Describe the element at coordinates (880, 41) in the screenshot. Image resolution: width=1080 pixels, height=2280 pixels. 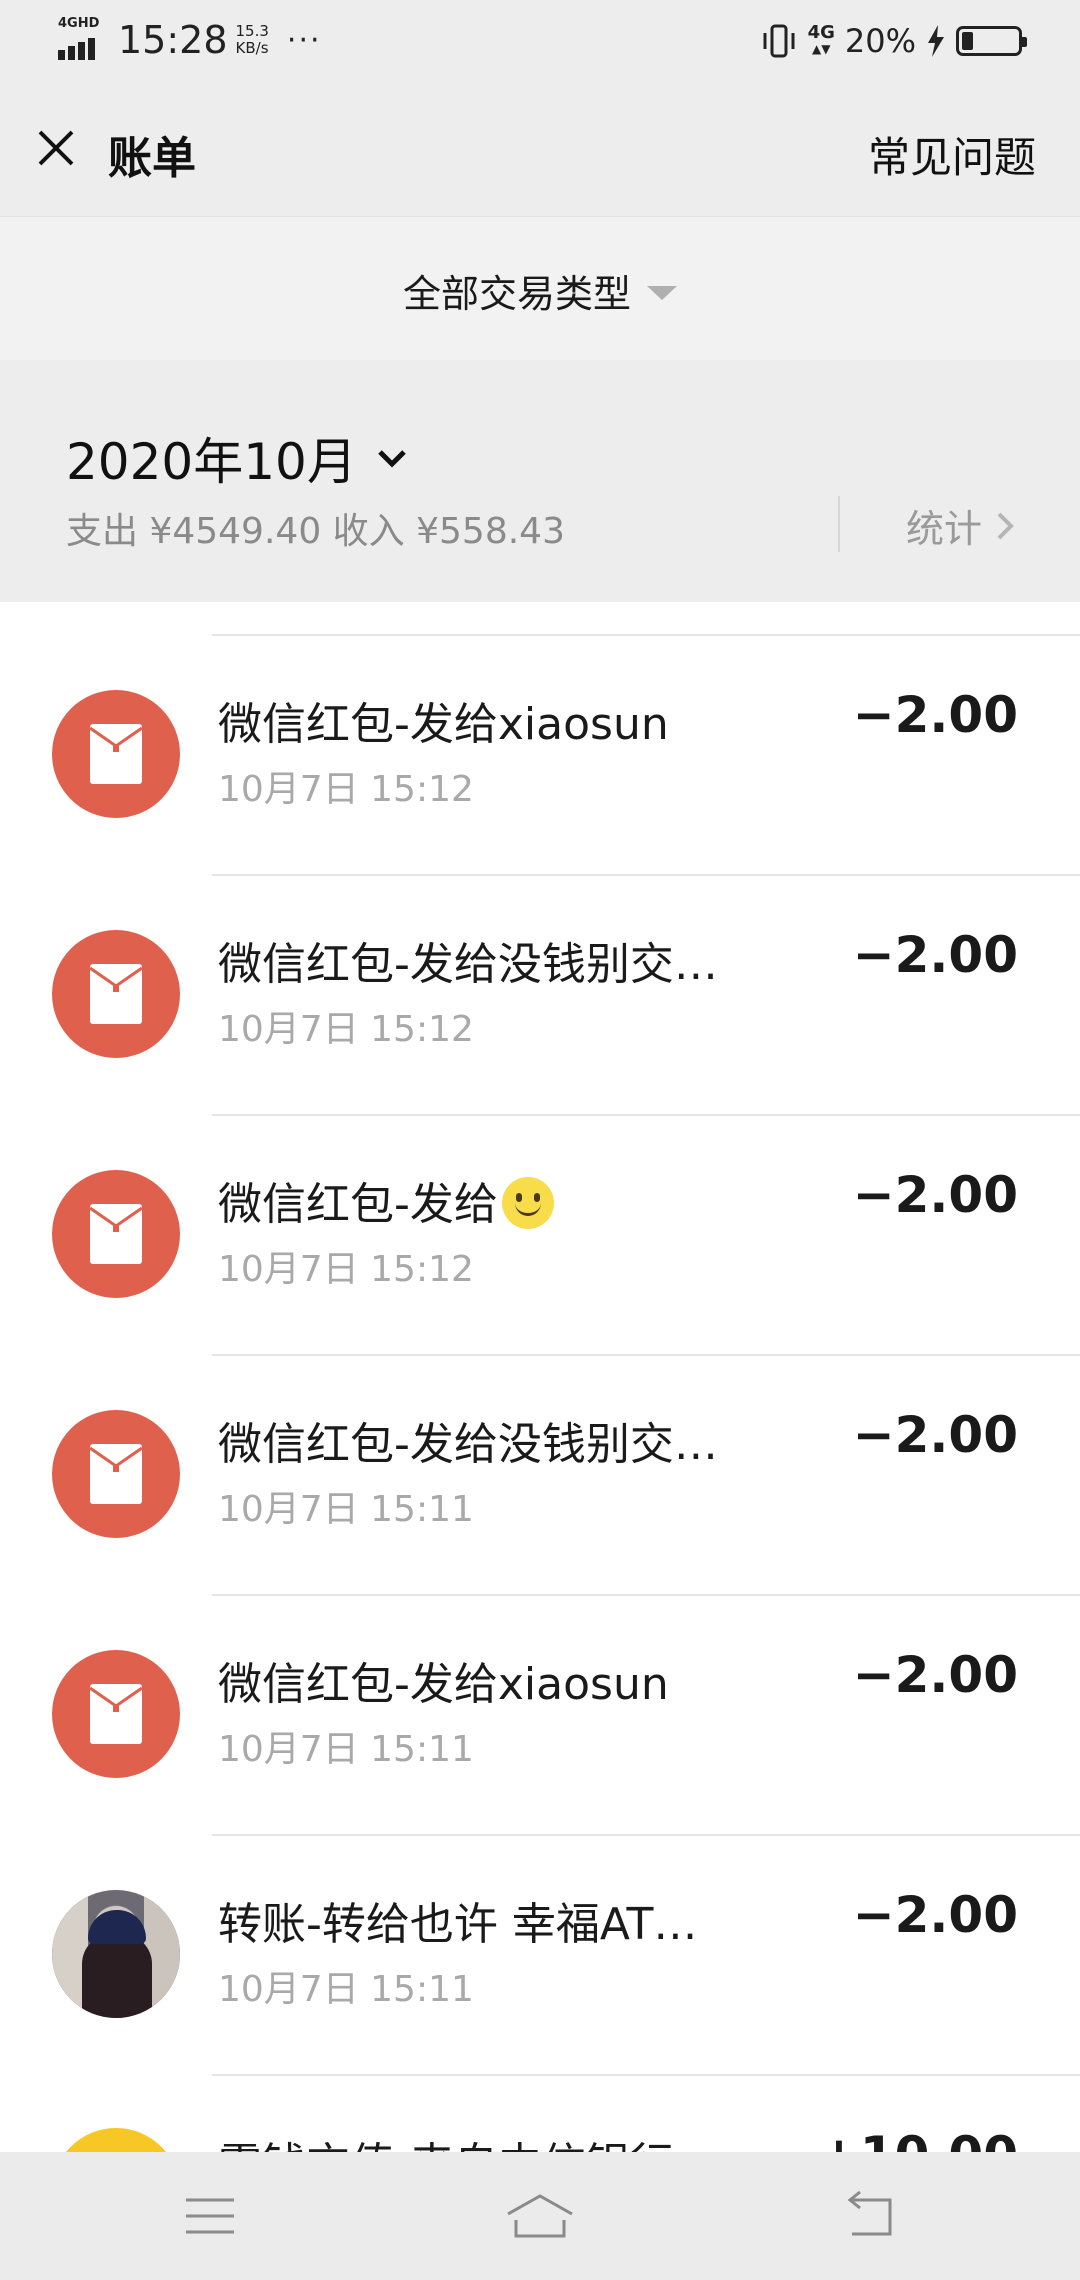
I see `battery-percent: 20%` at that location.